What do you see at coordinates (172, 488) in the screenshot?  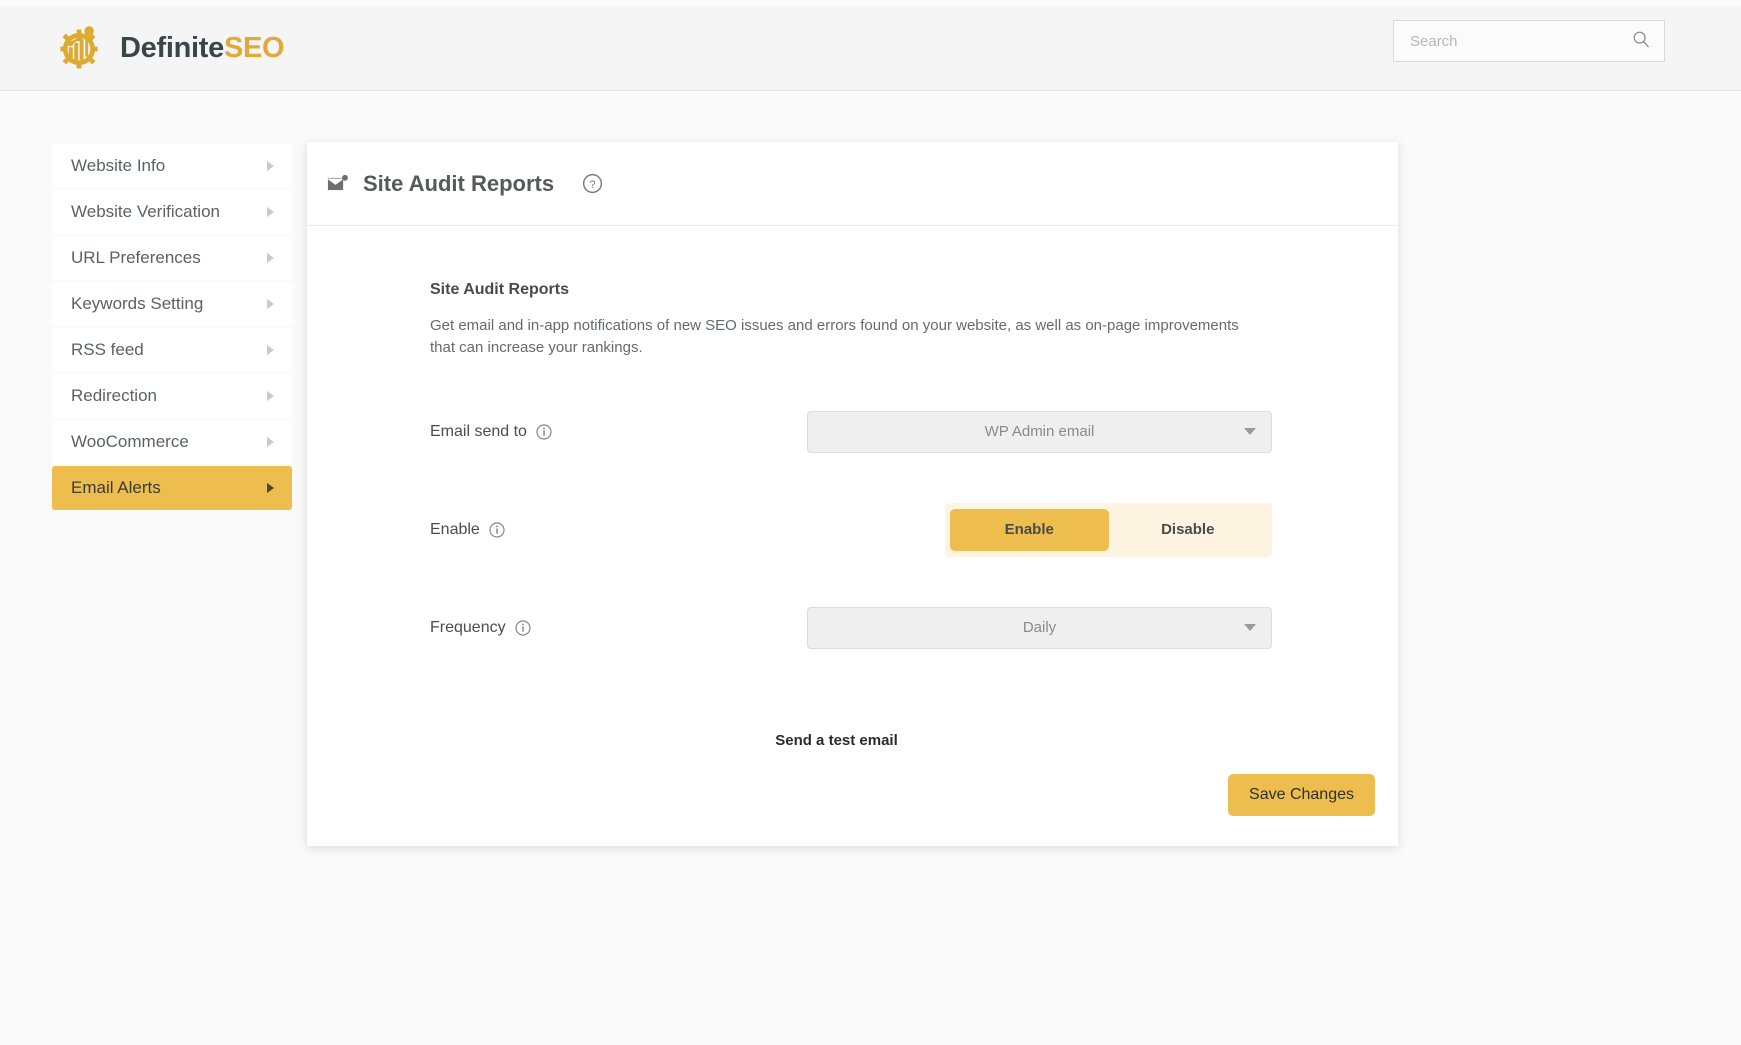 I see `sidebar-item-email-alerts: Email Alerts` at bounding box center [172, 488].